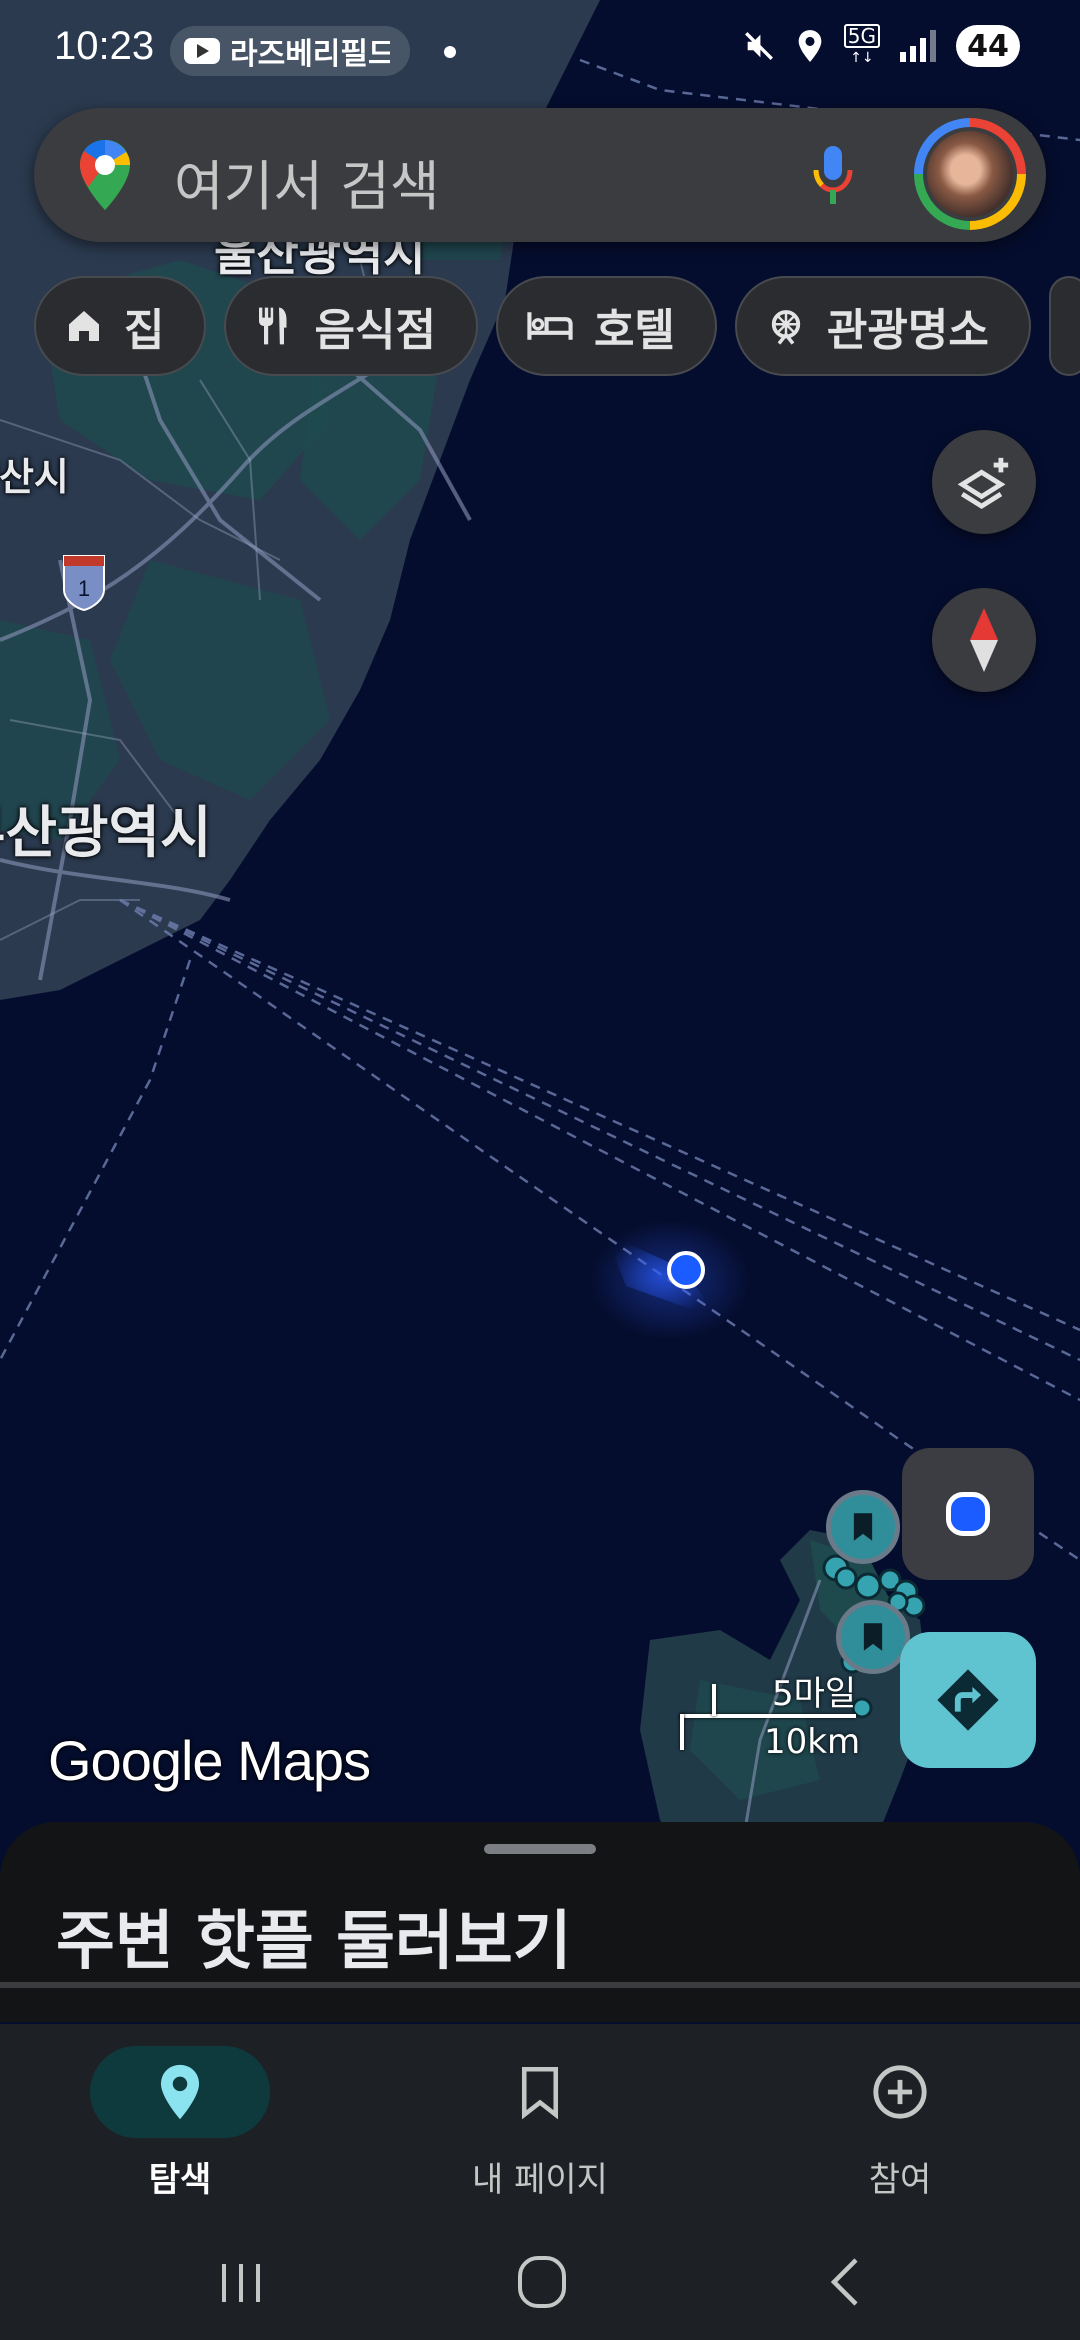 This screenshot has height=2340, width=1080. I want to click on map-label-yangsan: 양산시, so click(34, 477).